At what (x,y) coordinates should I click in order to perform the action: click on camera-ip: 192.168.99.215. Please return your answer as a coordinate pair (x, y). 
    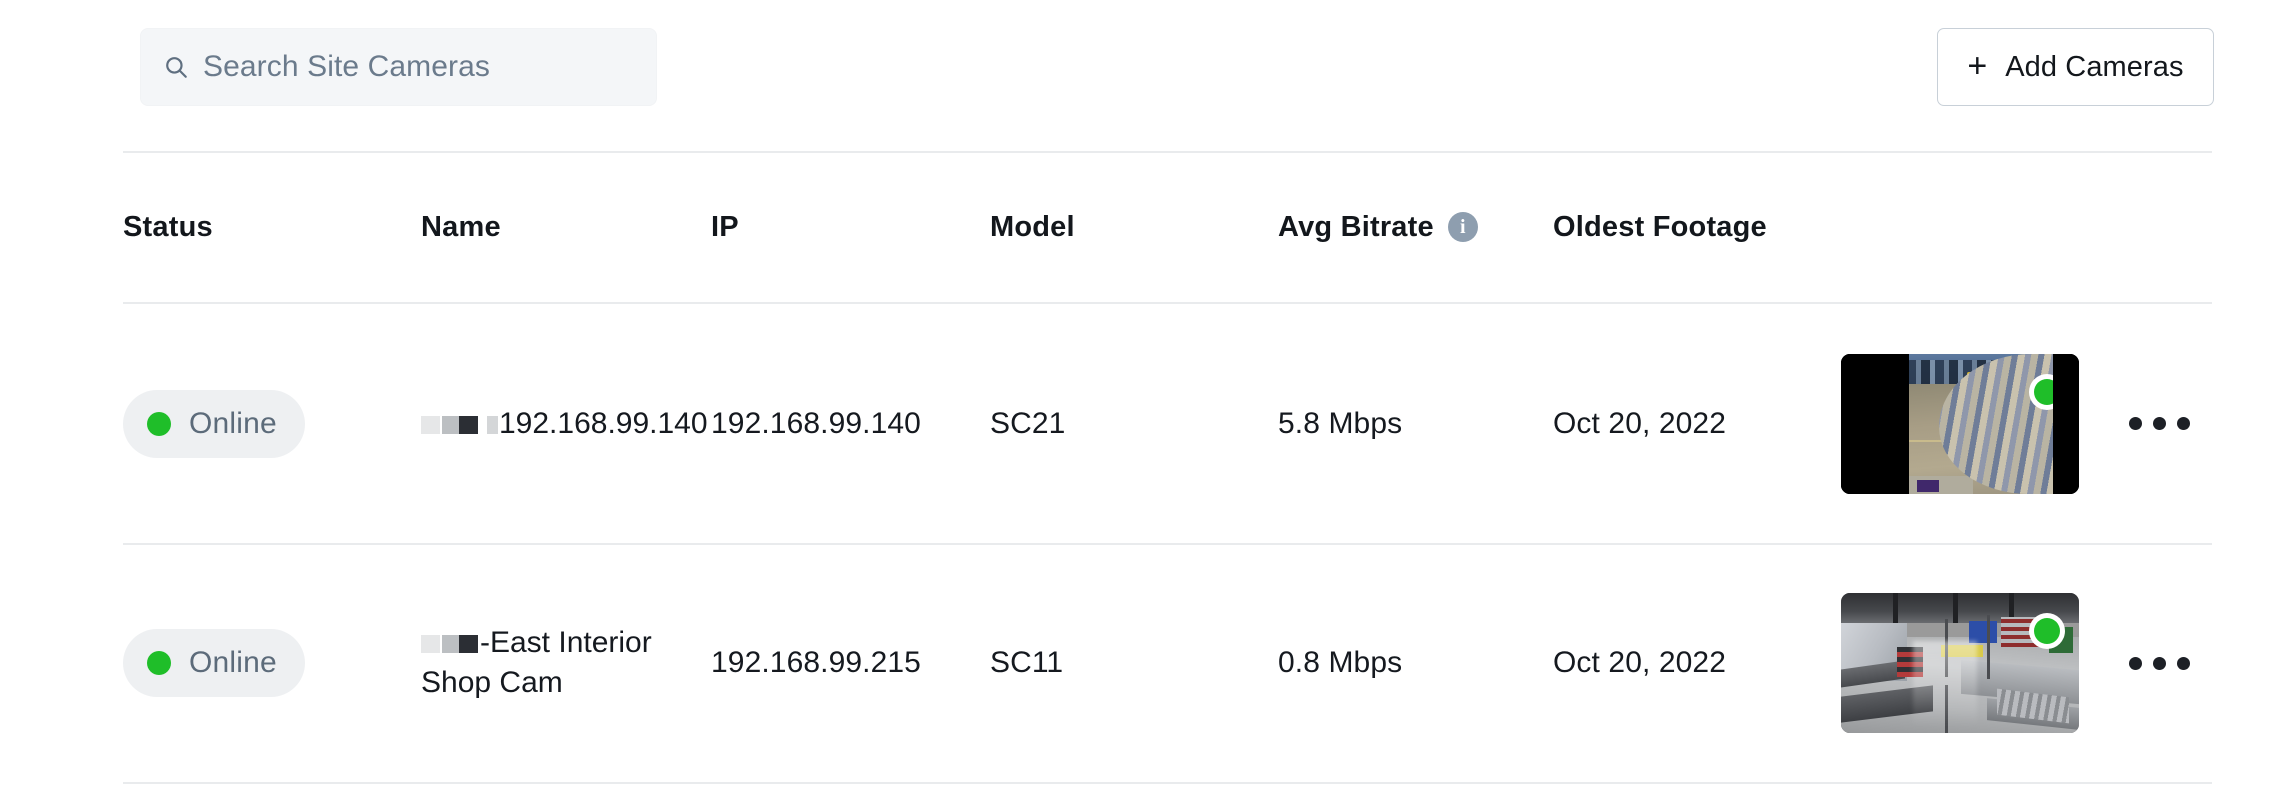
    Looking at the image, I should click on (816, 662).